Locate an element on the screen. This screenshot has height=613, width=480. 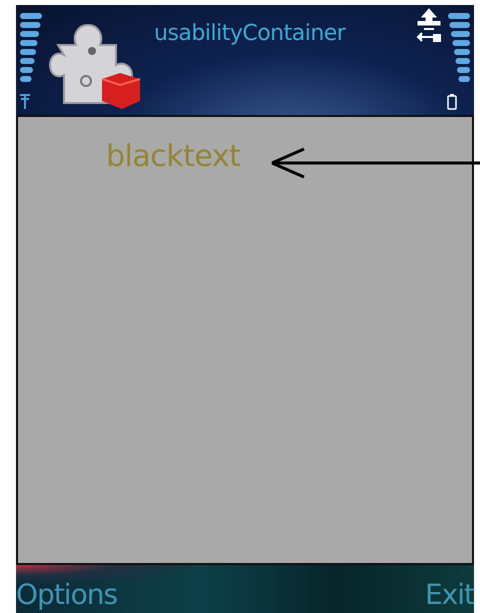
antenna-icon is located at coordinates (25, 102).